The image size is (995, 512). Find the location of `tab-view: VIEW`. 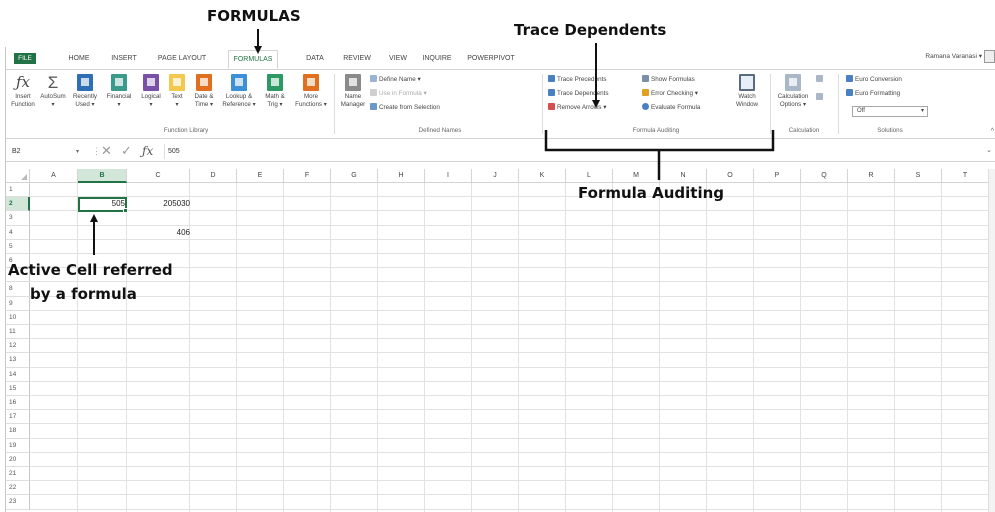

tab-view: VIEW is located at coordinates (398, 59).